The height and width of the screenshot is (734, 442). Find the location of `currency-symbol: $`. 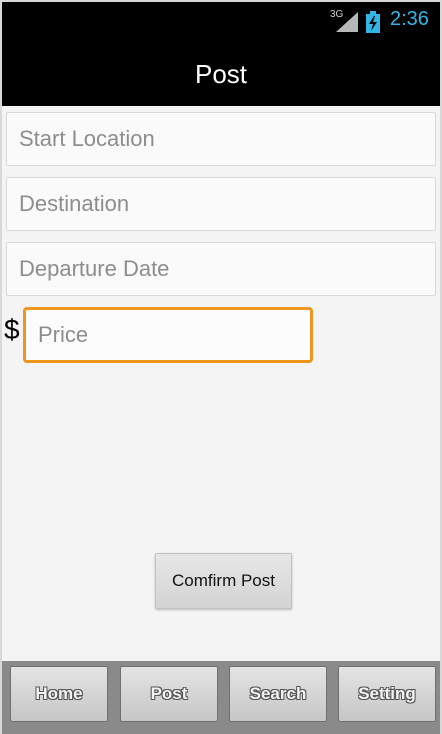

currency-symbol: $ is located at coordinates (12, 329).